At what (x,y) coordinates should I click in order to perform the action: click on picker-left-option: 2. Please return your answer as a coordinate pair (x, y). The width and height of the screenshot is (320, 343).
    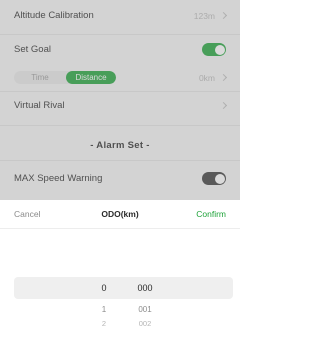
    Looking at the image, I should click on (104, 323).